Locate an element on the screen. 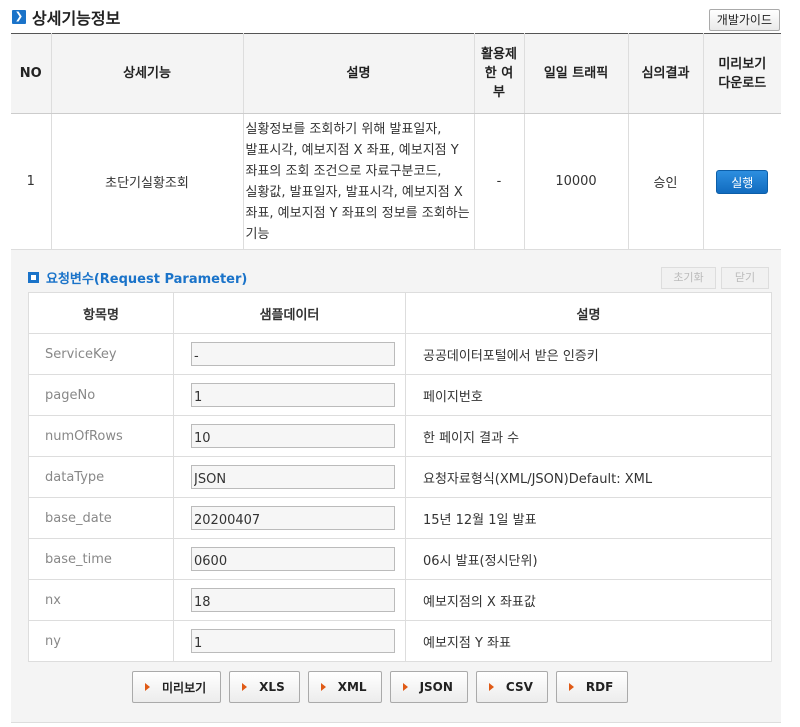 The width and height of the screenshot is (800, 727). preview-button: 미리보기 is located at coordinates (177, 687).